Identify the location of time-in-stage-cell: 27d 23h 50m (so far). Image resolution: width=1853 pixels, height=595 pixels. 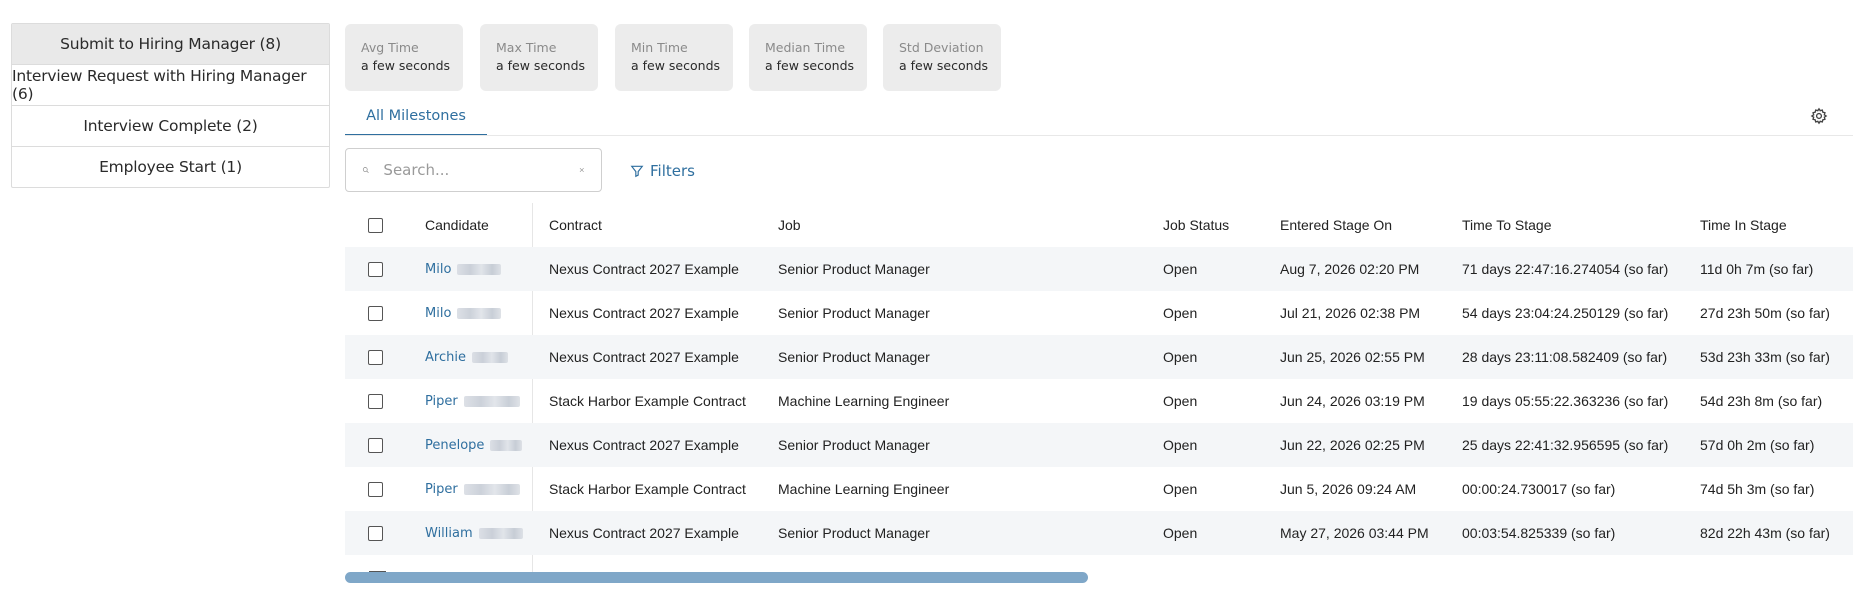
(1765, 313).